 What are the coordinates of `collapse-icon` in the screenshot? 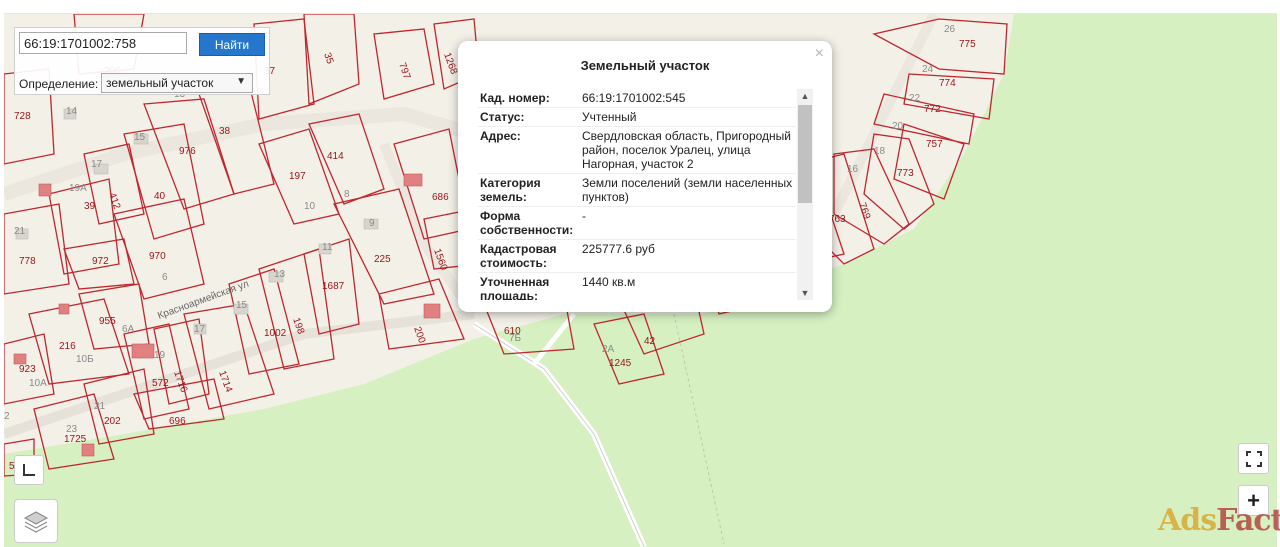 It's located at (29, 470).